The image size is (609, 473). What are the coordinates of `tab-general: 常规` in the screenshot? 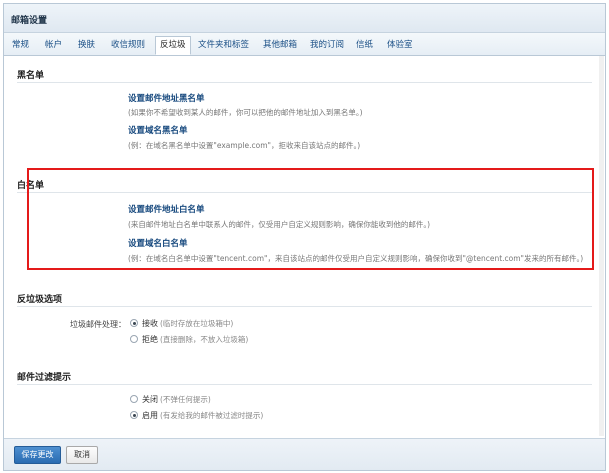 It's located at (20, 45).